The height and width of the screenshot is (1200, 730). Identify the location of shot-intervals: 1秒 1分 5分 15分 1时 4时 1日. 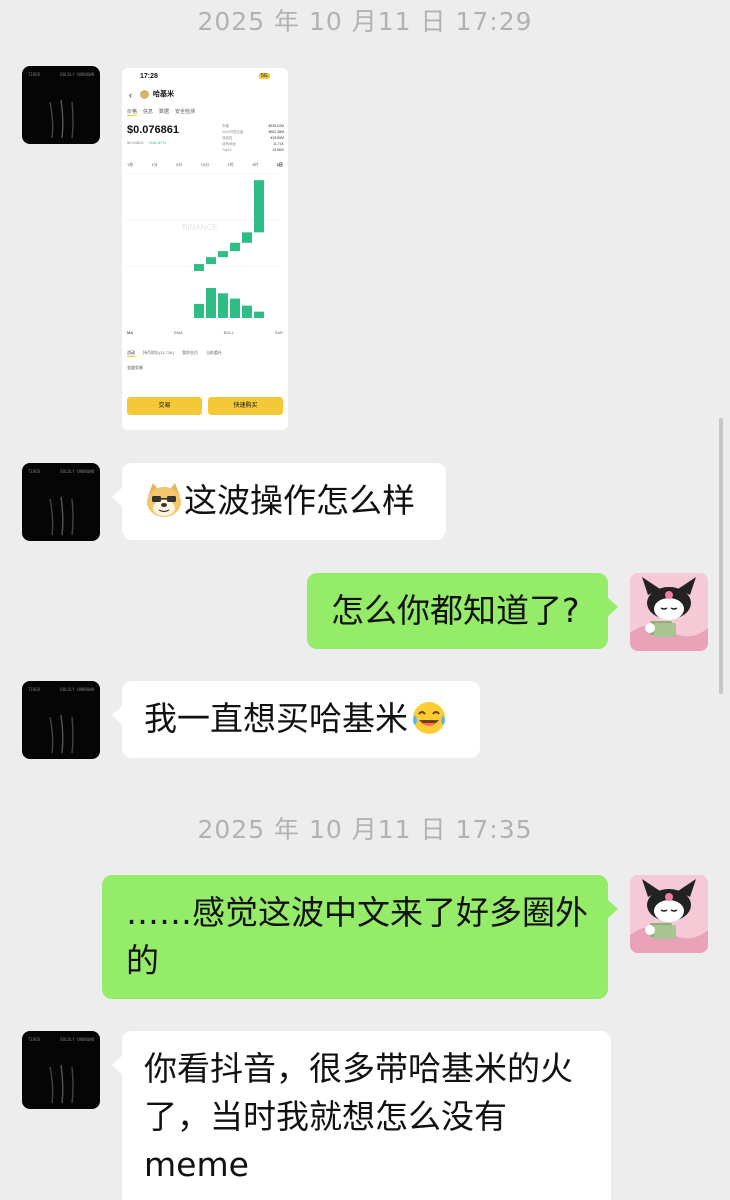
(205, 164).